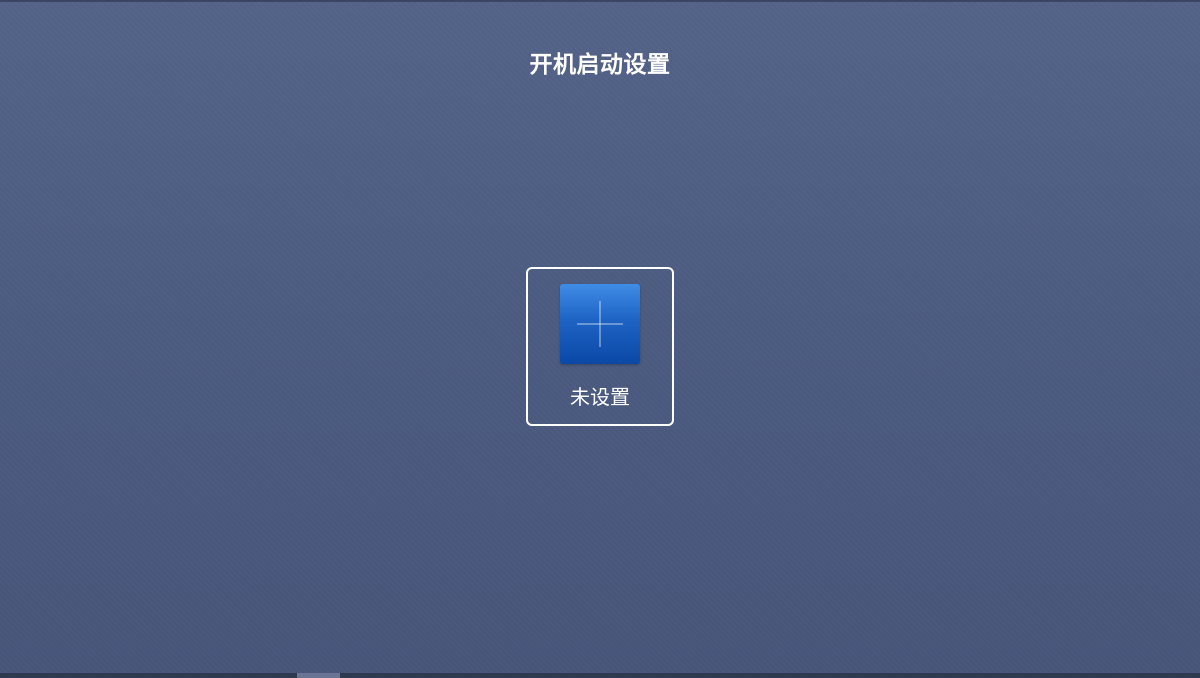  What do you see at coordinates (600, 1) in the screenshot?
I see `top-edge-divider` at bounding box center [600, 1].